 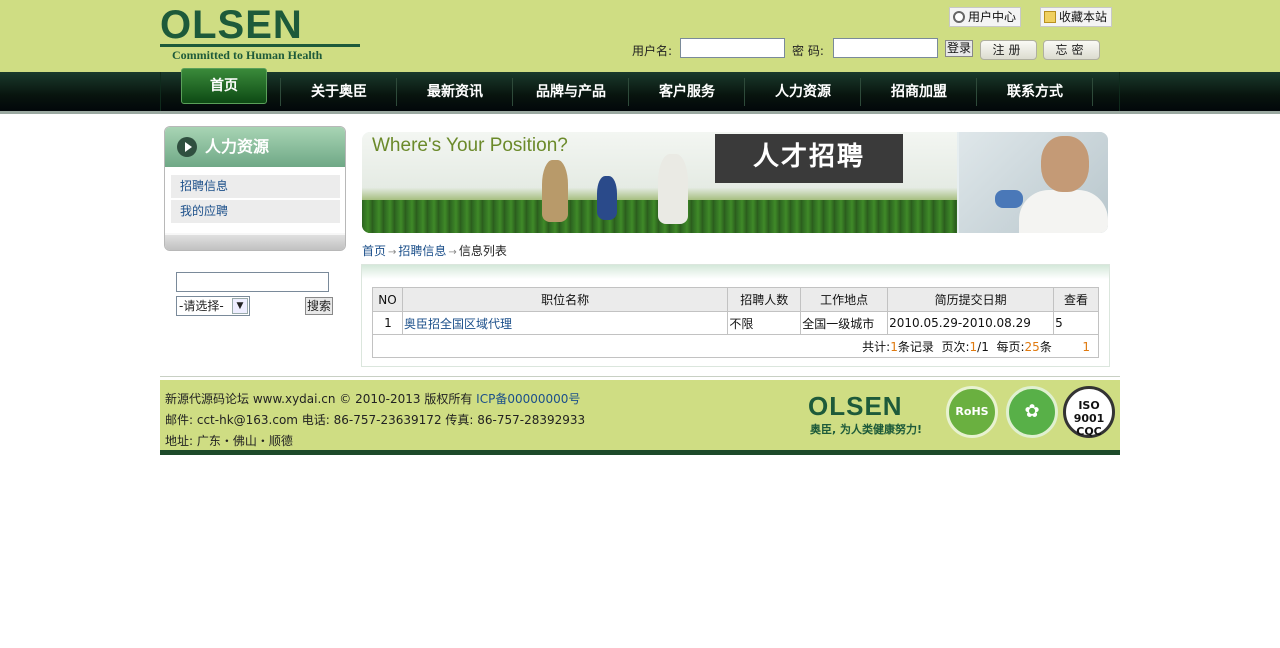 I want to click on column-header-location: 工作地点, so click(x=844, y=299).